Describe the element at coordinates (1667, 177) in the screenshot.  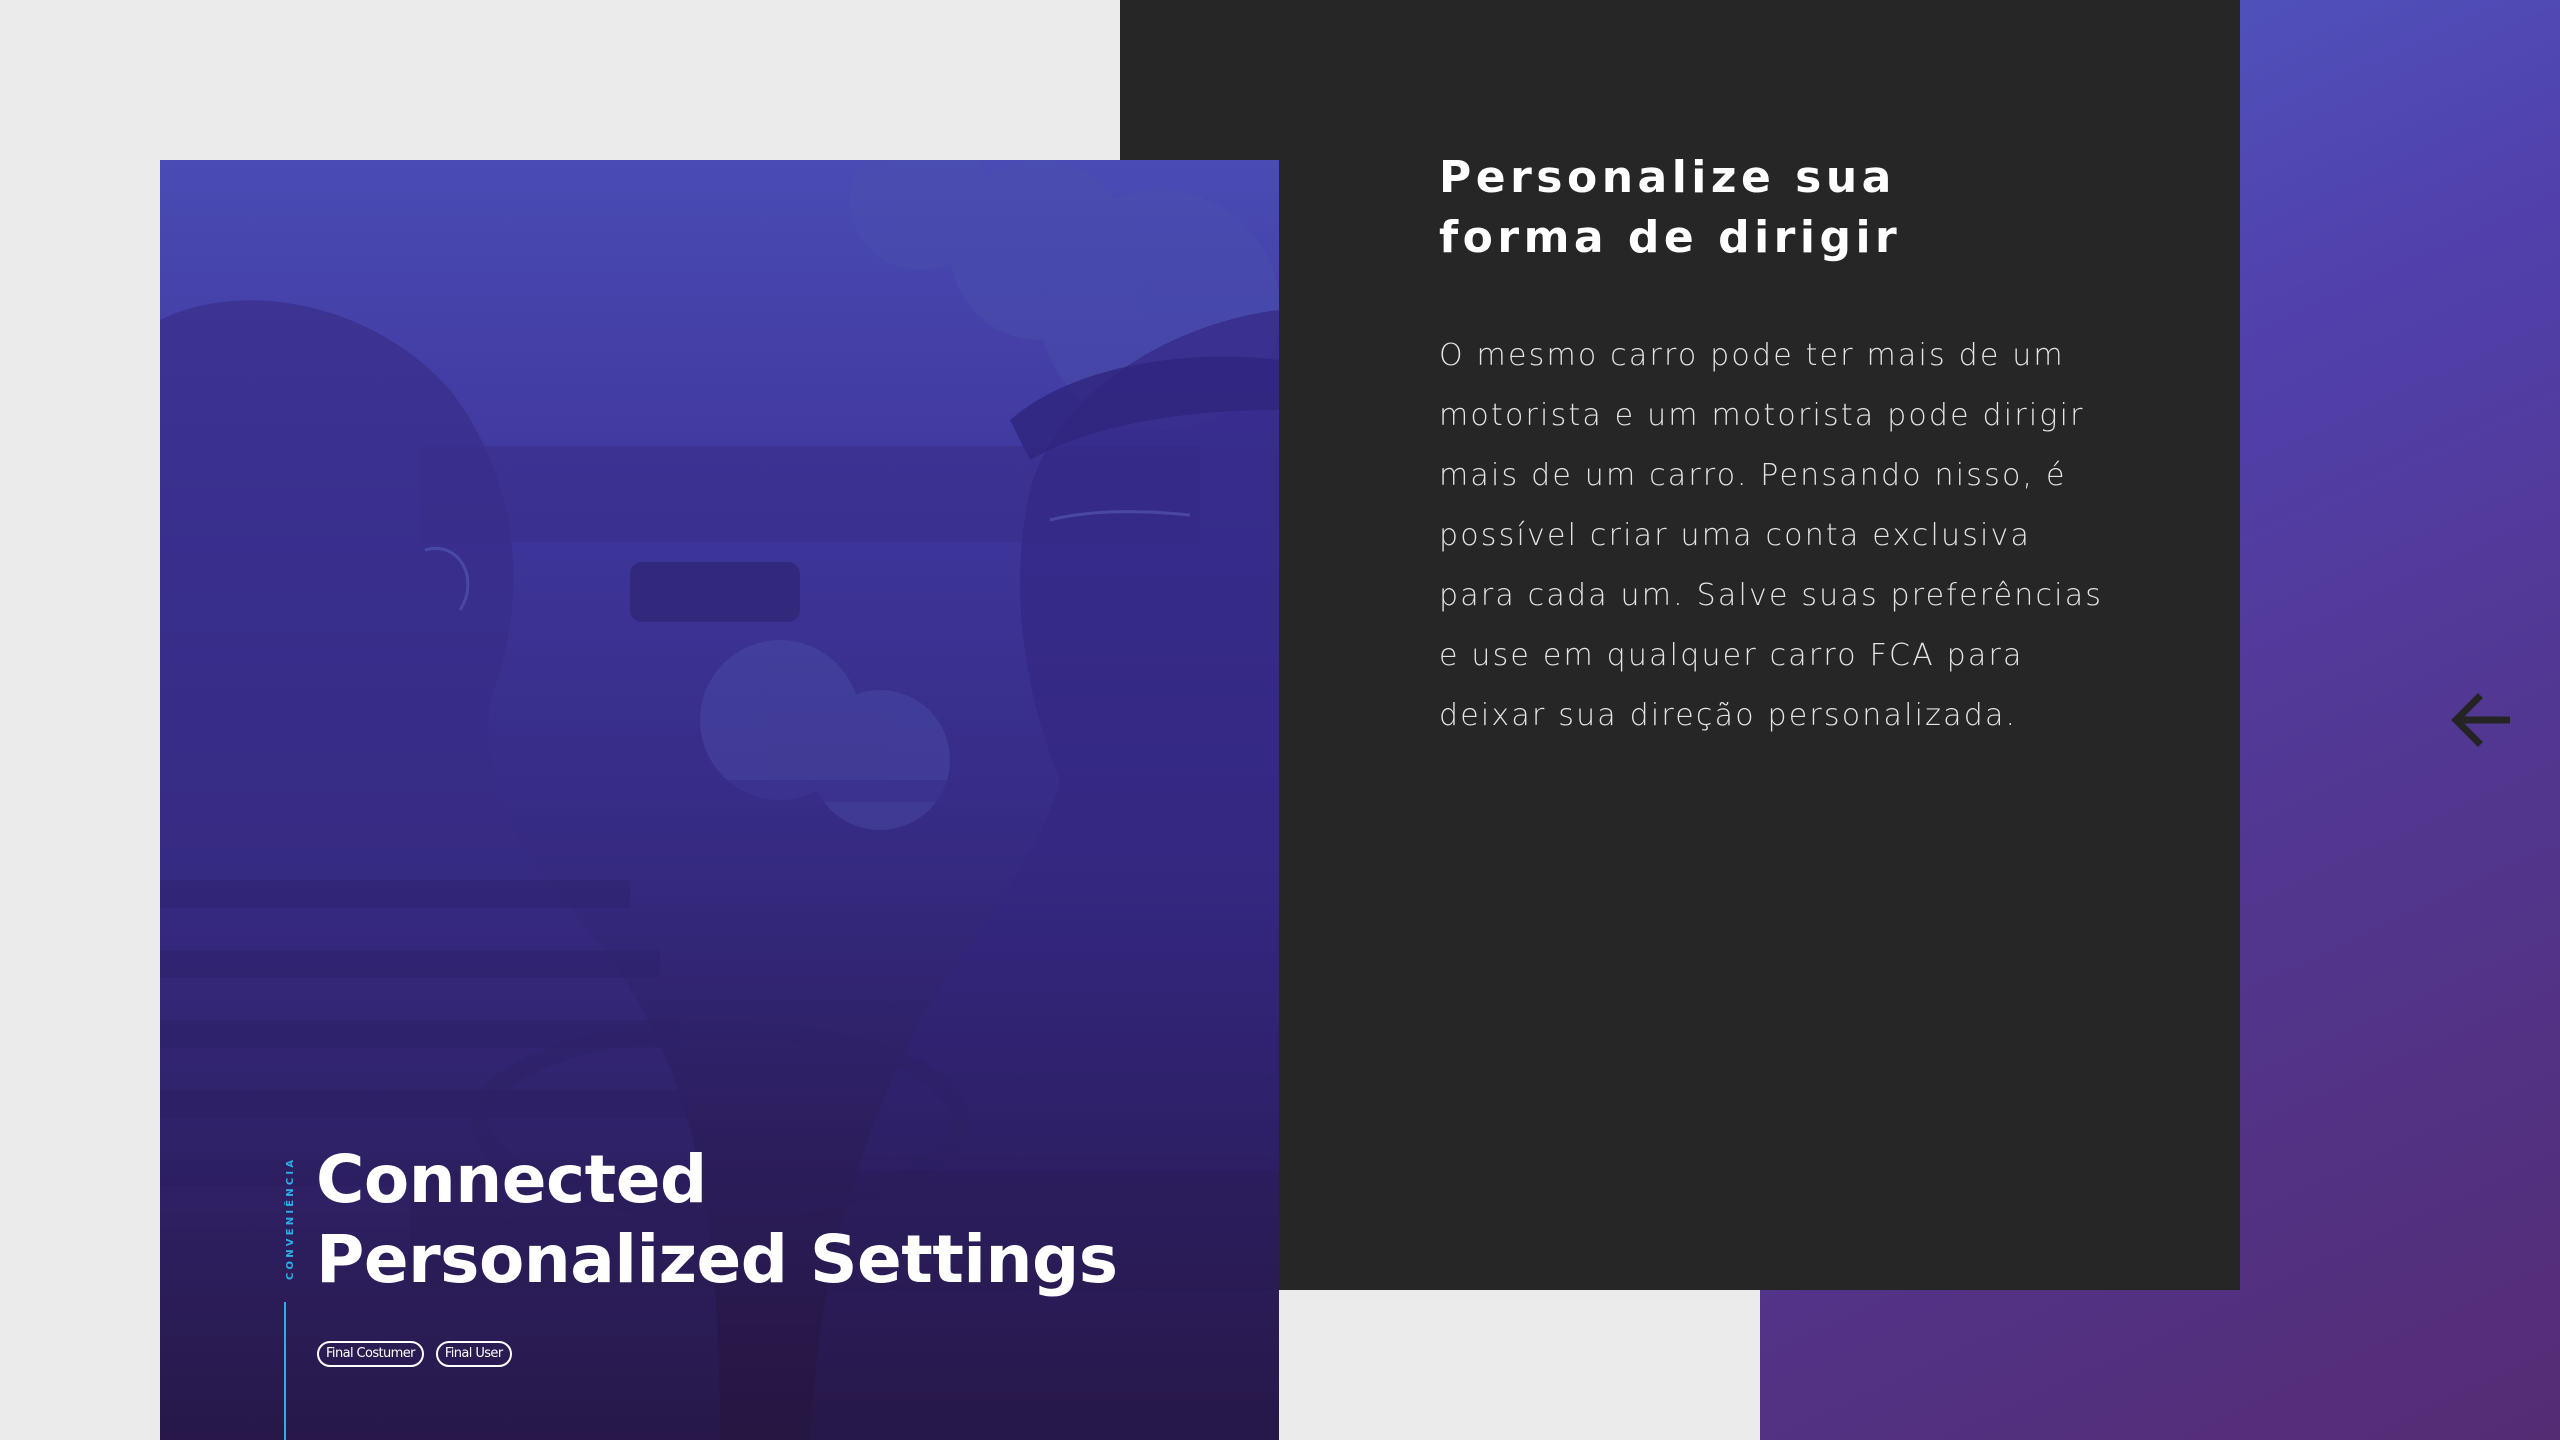
I see `headline-line-1: Personalize sua` at that location.